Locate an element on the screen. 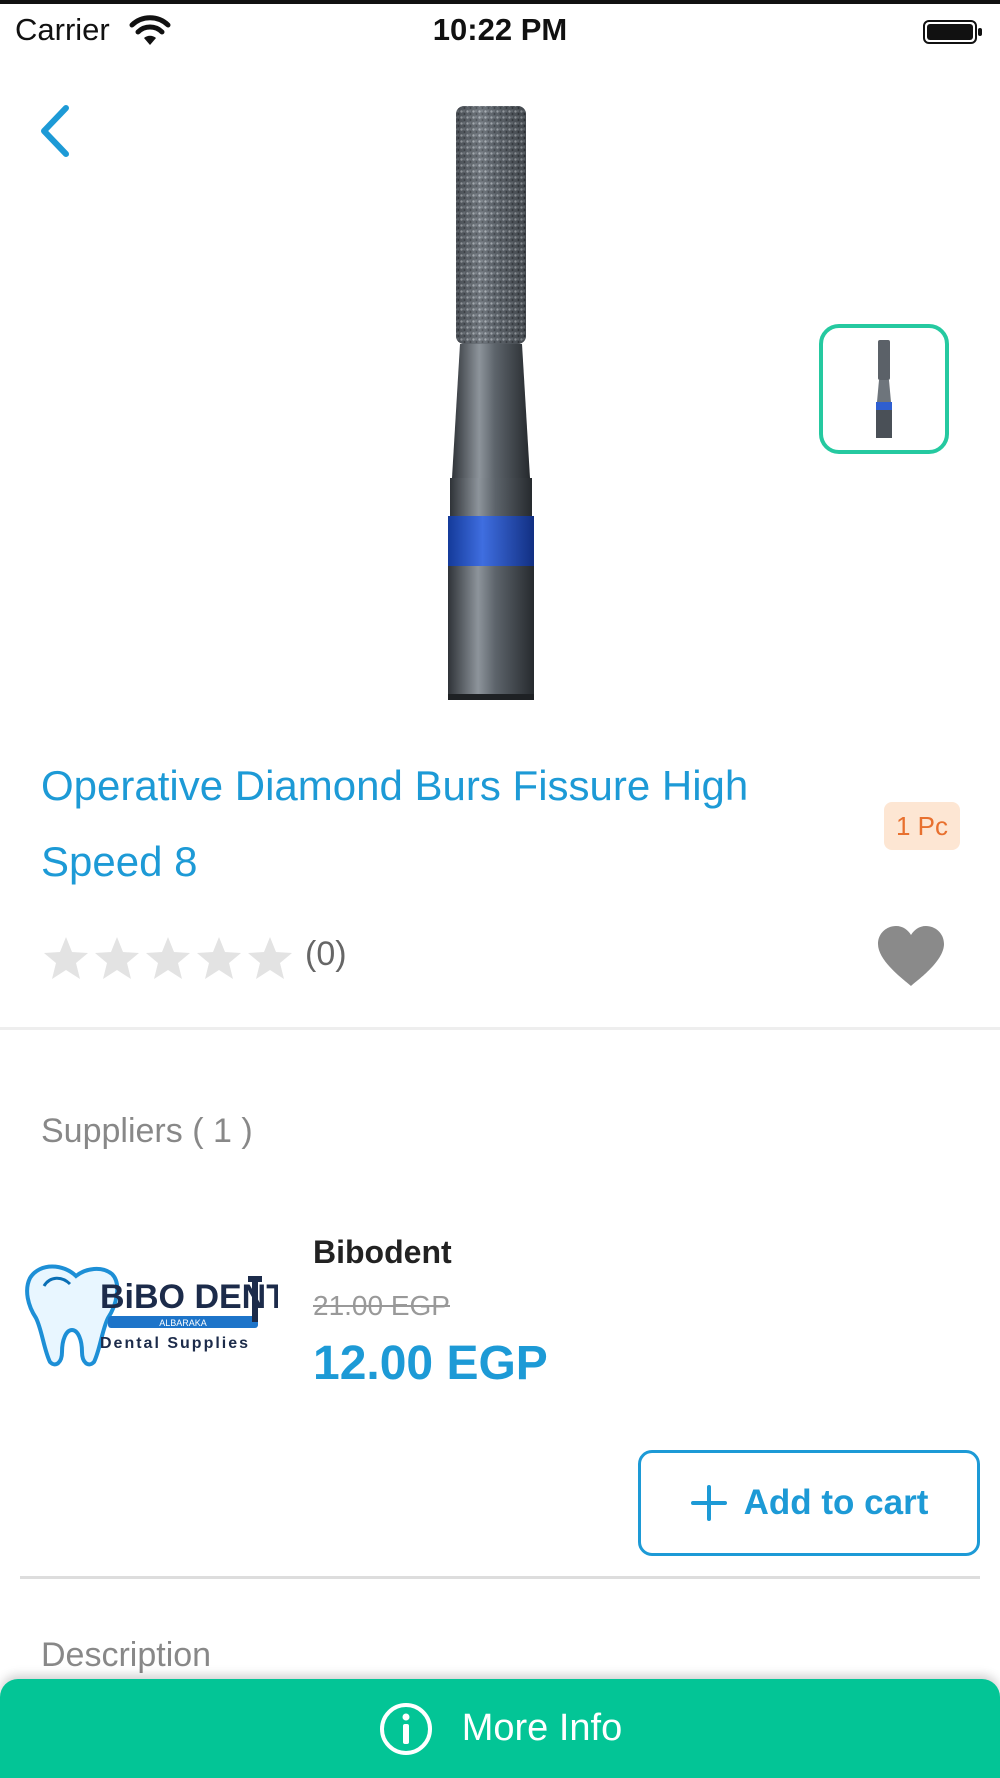 Image resolution: width=1000 pixels, height=1778 pixels. status-time: 10:22 PM is located at coordinates (500, 29).